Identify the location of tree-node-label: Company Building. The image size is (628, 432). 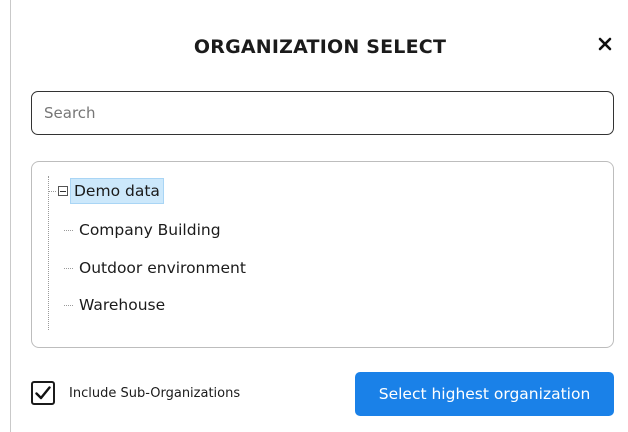
(150, 230).